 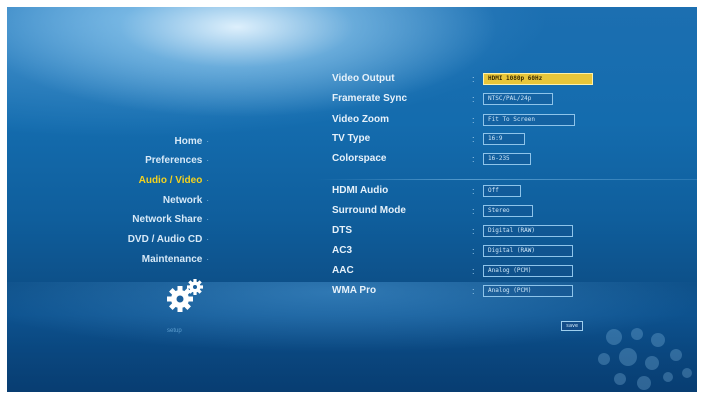 What do you see at coordinates (528, 251) in the screenshot?
I see `ac3-value: Digital (RAW)` at bounding box center [528, 251].